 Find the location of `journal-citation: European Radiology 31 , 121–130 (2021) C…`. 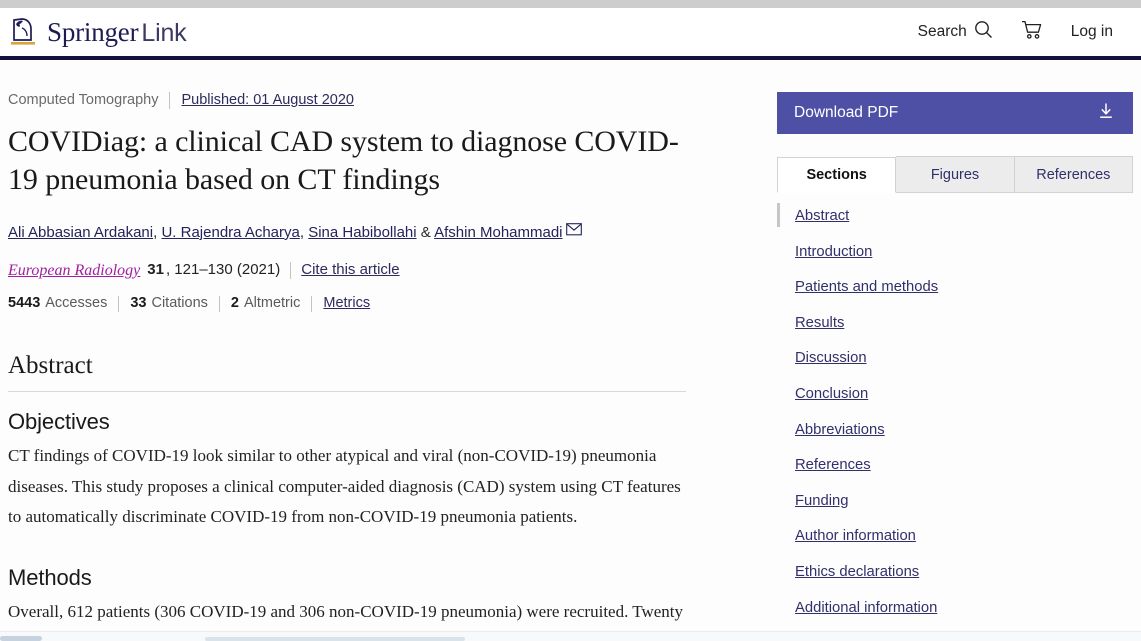

journal-citation: European Radiology 31 , 121–130 (2021) C… is located at coordinates (353, 270).